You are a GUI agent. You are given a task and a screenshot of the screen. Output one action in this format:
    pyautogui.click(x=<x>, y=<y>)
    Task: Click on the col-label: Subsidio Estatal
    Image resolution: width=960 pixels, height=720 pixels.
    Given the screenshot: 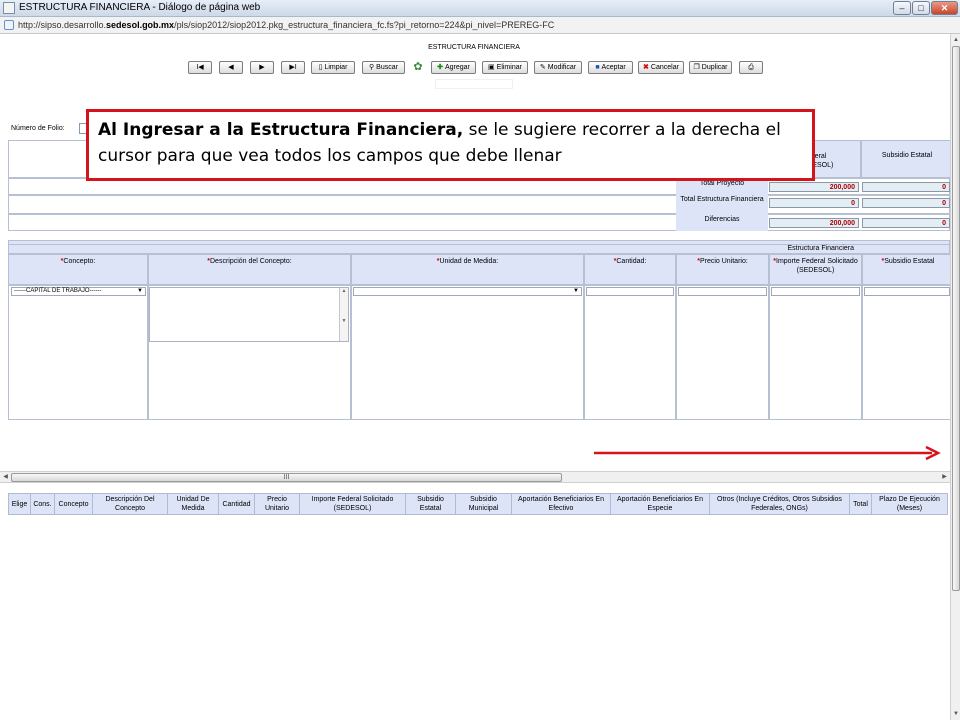 What is the action you would take?
    pyautogui.click(x=909, y=261)
    